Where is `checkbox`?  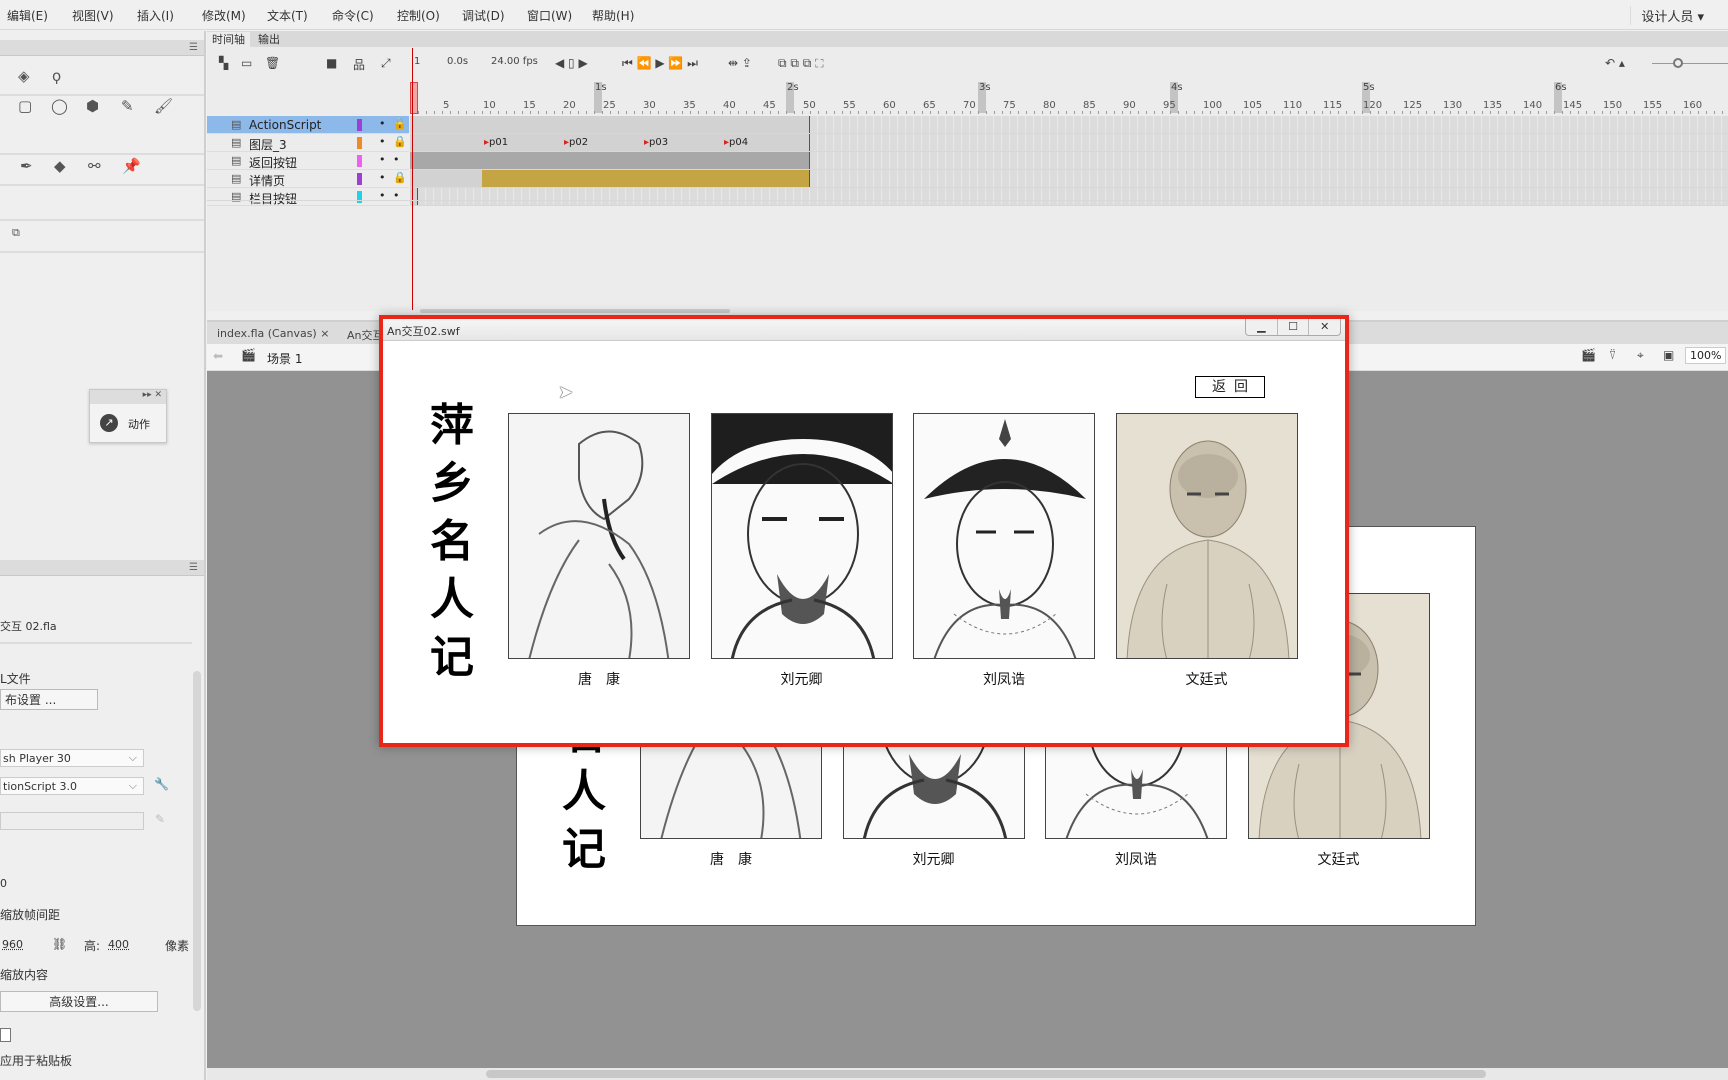 checkbox is located at coordinates (5, 1035).